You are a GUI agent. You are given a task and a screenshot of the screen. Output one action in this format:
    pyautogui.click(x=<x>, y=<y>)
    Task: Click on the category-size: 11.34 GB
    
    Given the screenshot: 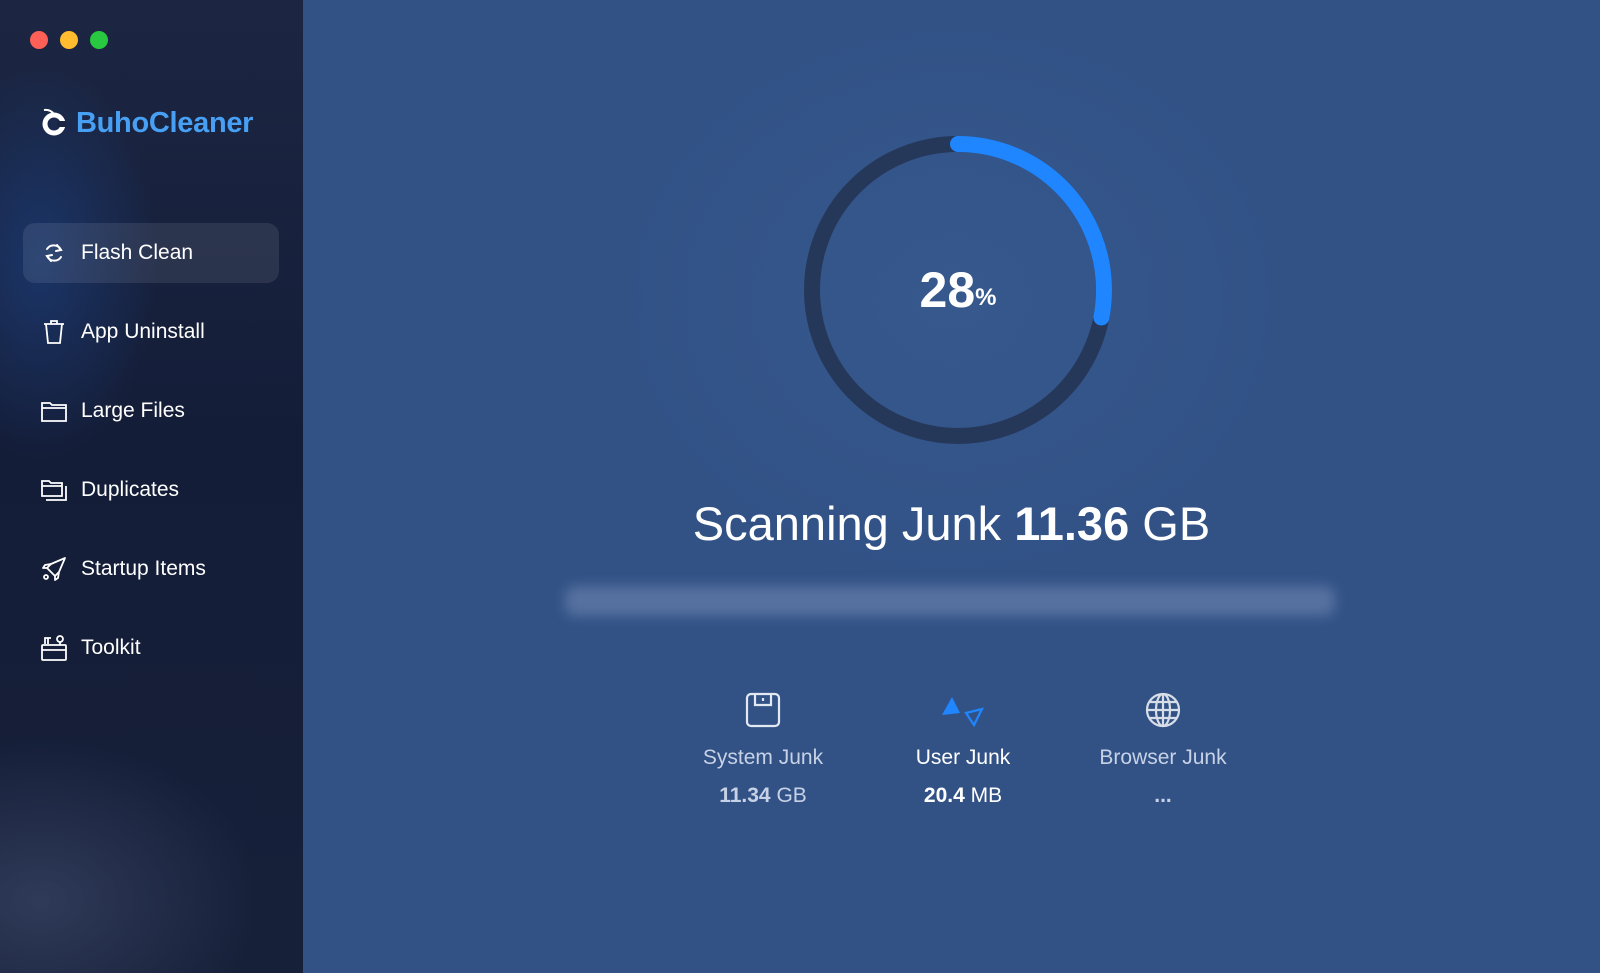 What is the action you would take?
    pyautogui.click(x=763, y=795)
    